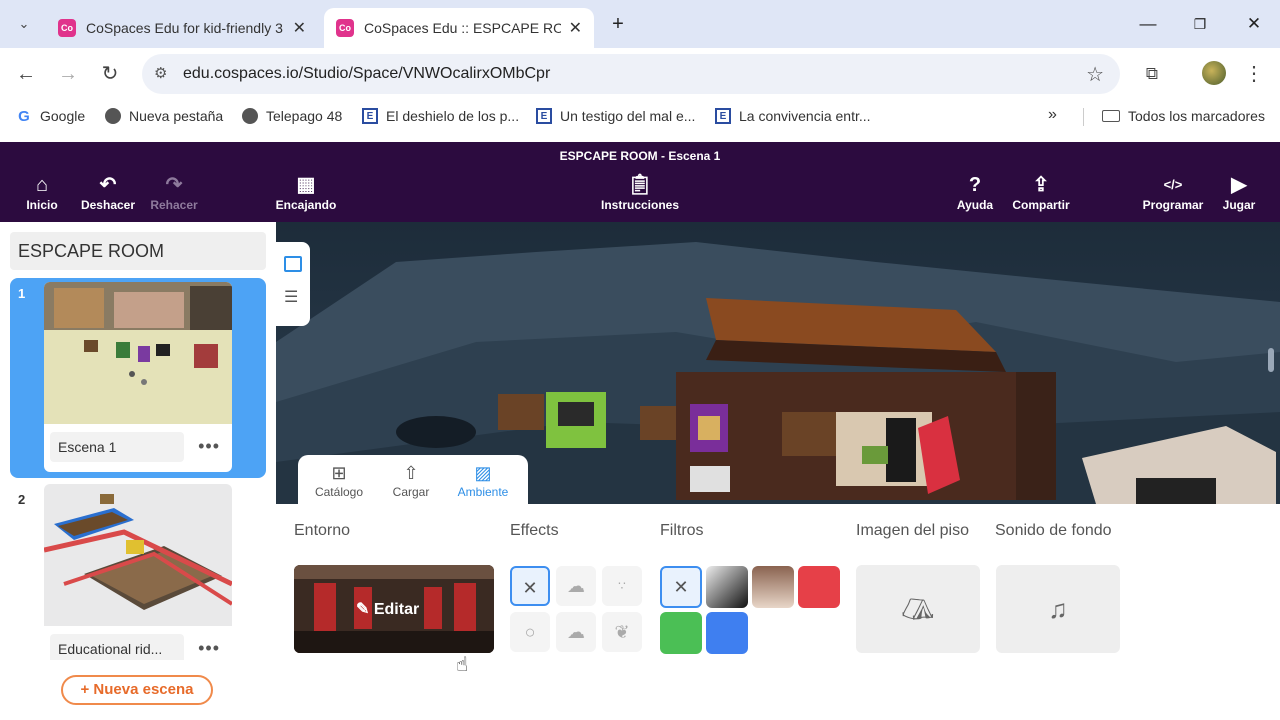 The image size is (1280, 720). I want to click on tab-environment: ▨ Ambiente, so click(483, 480).